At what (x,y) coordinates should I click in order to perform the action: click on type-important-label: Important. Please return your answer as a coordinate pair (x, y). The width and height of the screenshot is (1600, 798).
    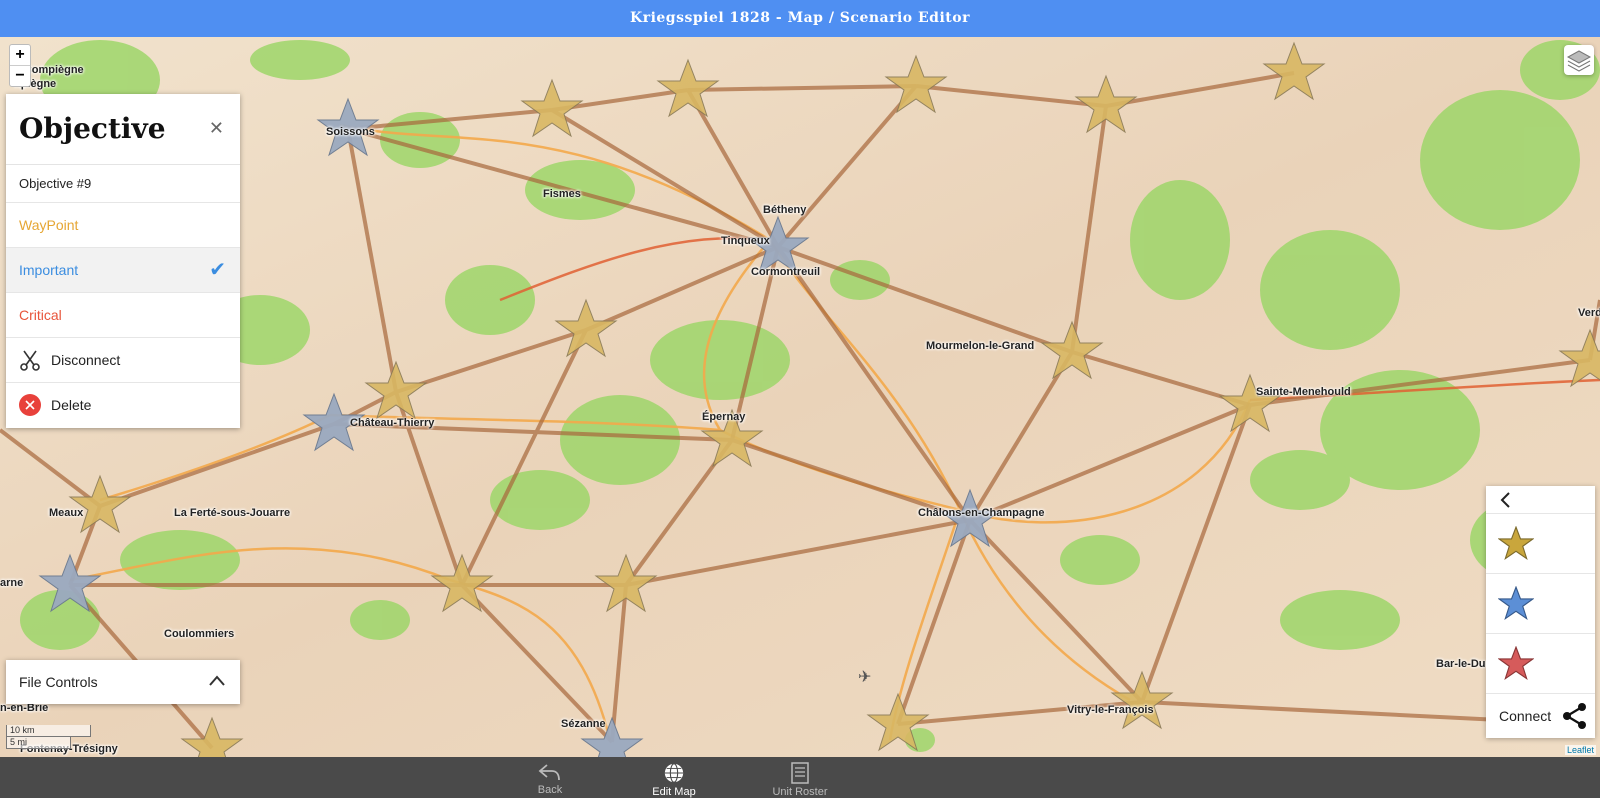
    Looking at the image, I should click on (49, 270).